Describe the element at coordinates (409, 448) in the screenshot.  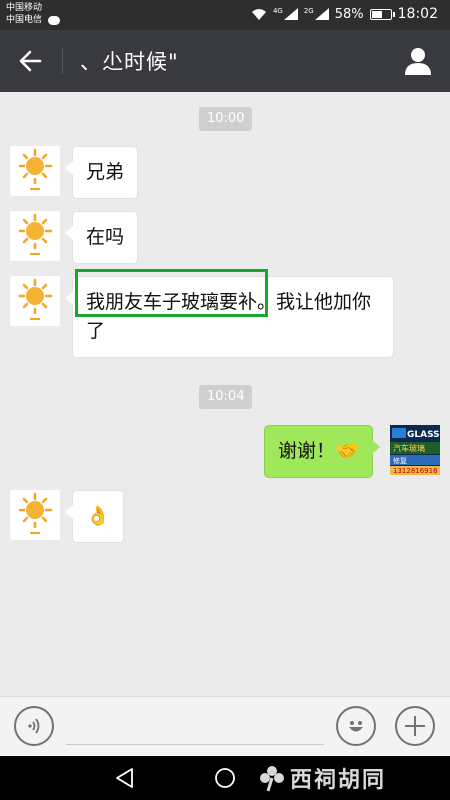
I see `svg-text: 汽车玻璃` at that location.